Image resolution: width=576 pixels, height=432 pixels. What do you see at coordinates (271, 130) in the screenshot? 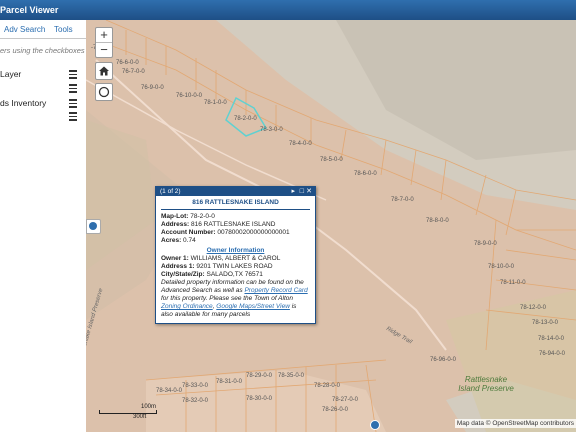
I see `parcel-label: 78-3-0-0` at bounding box center [271, 130].